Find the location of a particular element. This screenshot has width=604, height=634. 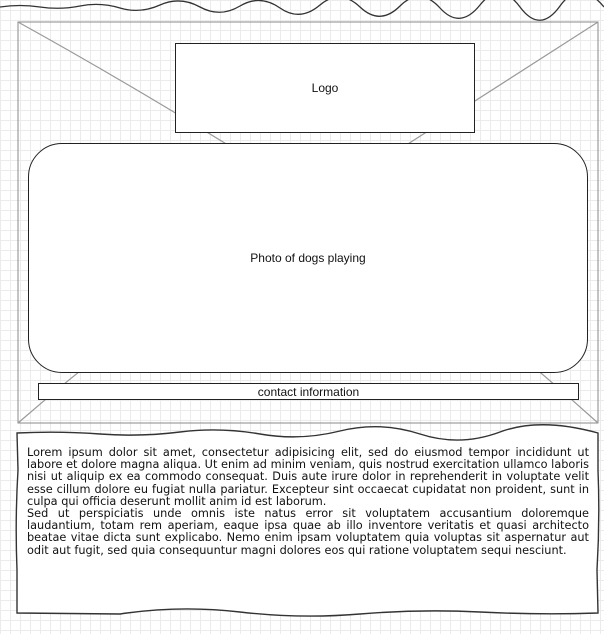

logo-placeholder: Logo is located at coordinates (325, 88).